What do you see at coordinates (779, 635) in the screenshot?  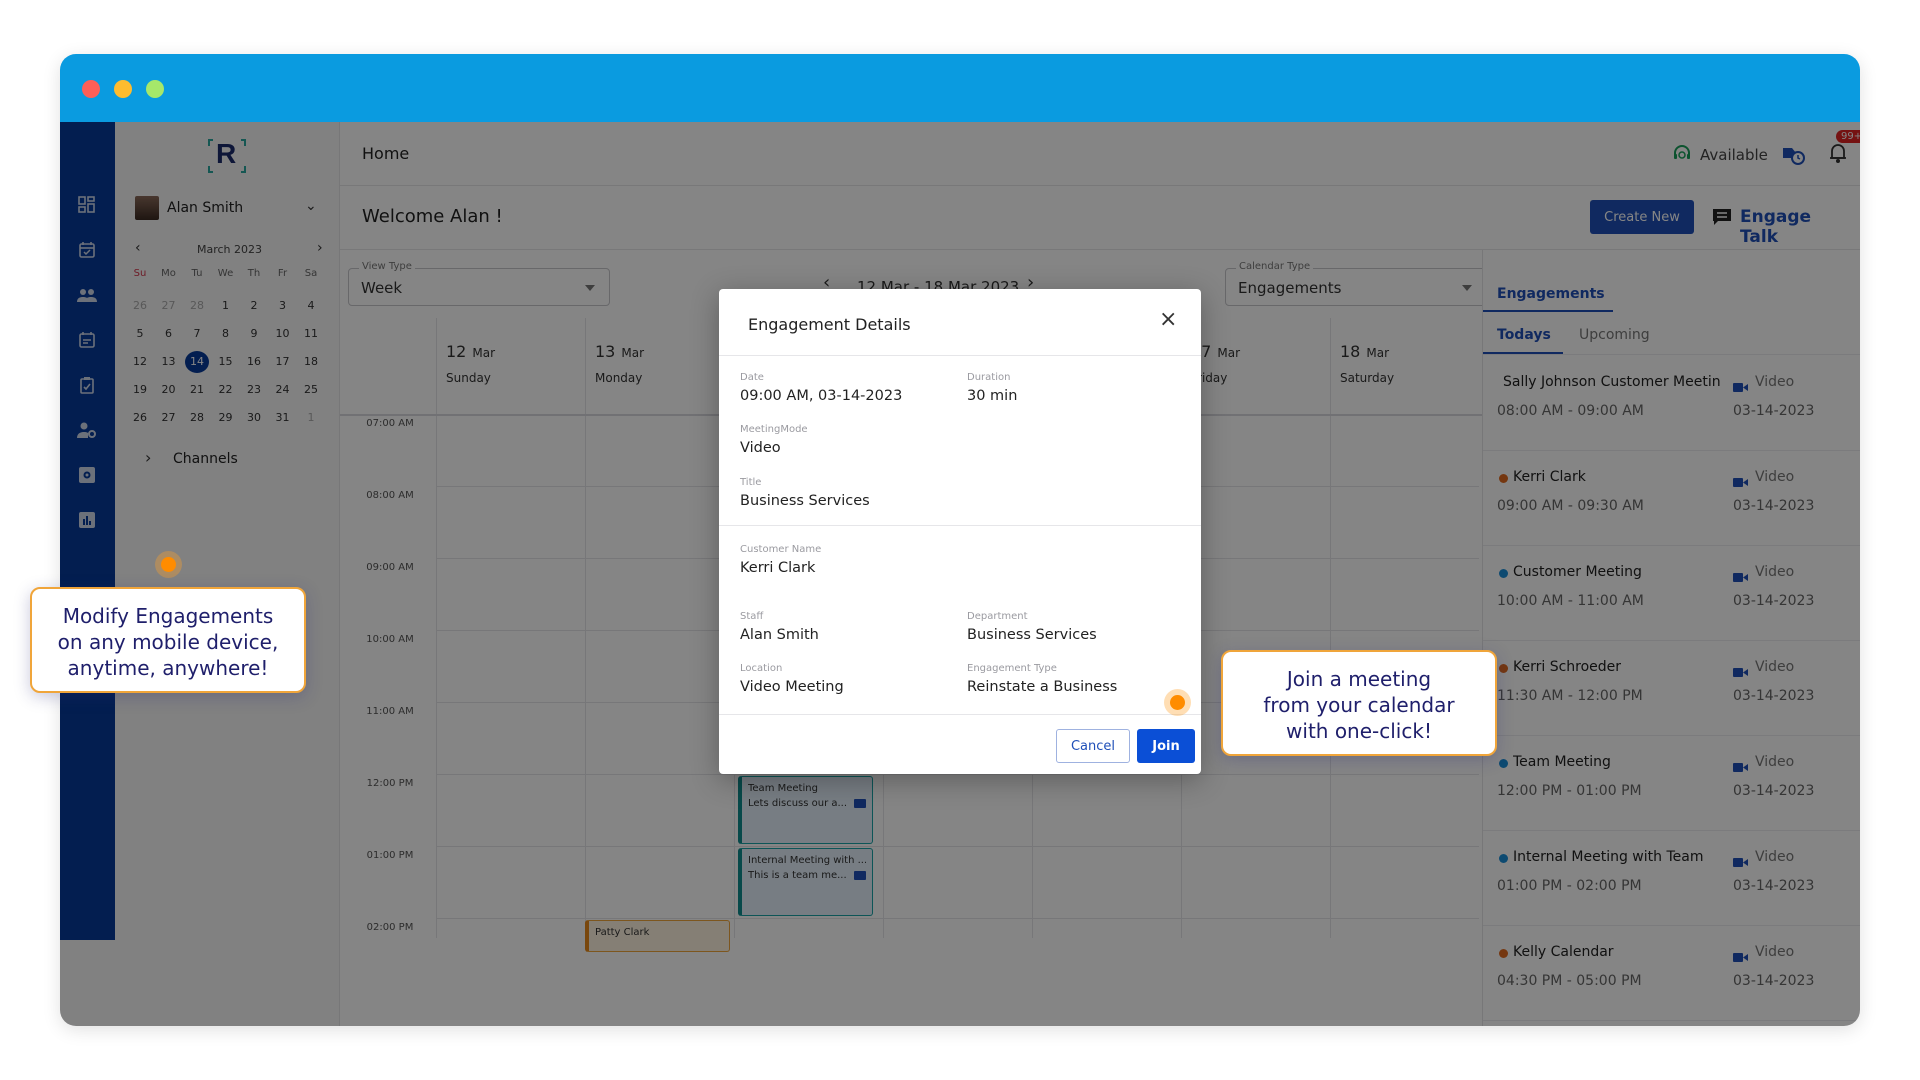 I see `staff-value: Alan Smith` at bounding box center [779, 635].